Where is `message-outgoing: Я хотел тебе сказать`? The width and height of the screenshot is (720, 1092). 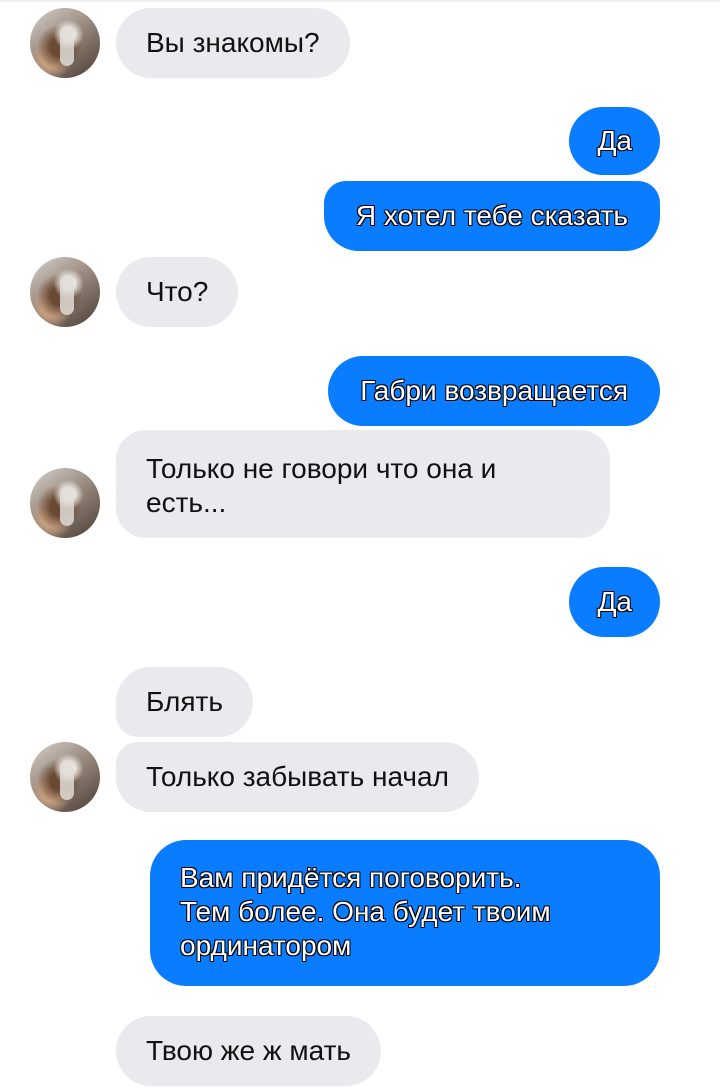
message-outgoing: Я хотел тебе сказать is located at coordinates (491, 216).